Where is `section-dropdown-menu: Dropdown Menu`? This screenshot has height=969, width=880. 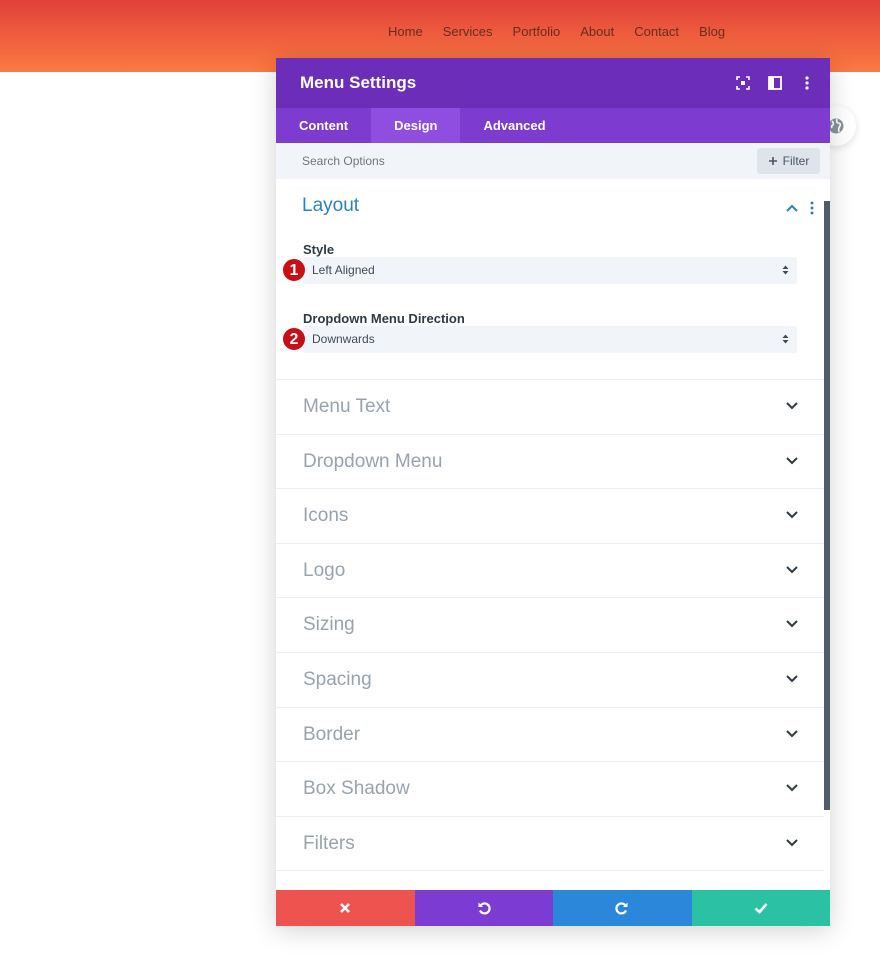 section-dropdown-menu: Dropdown Menu is located at coordinates (550, 462).